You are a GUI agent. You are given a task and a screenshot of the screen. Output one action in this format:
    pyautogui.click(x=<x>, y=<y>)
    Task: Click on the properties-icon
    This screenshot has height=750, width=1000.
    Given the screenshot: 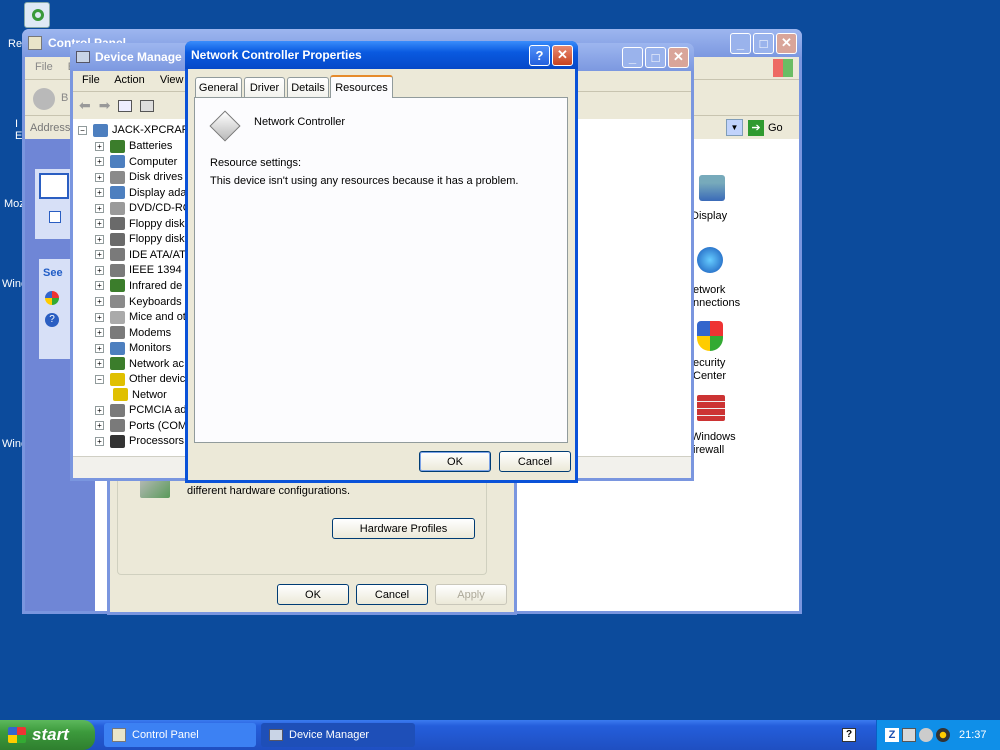 What is the action you would take?
    pyautogui.click(x=147, y=105)
    